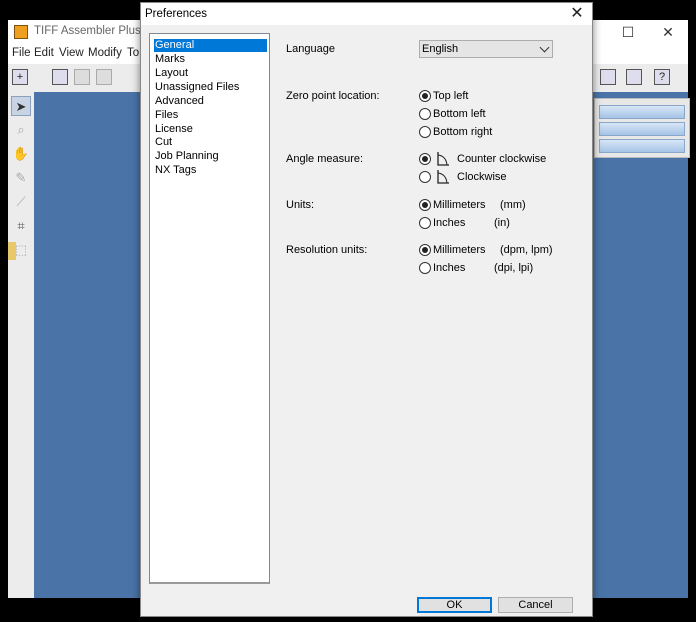 This screenshot has height=622, width=696. What do you see at coordinates (502, 223) in the screenshot?
I see `units-inches-abbr: (in)` at bounding box center [502, 223].